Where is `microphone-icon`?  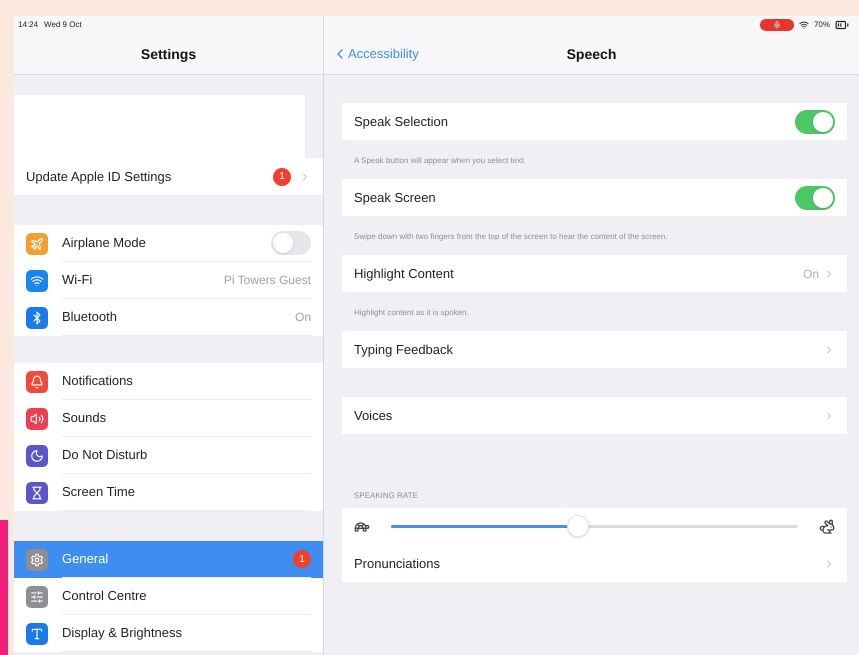 microphone-icon is located at coordinates (776, 25).